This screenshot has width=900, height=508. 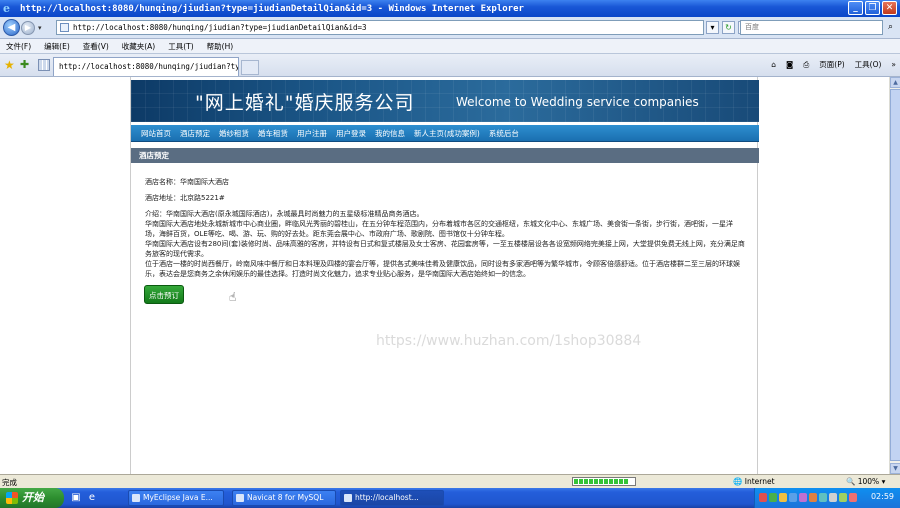 I want to click on scroll-thumb, so click(x=895, y=275).